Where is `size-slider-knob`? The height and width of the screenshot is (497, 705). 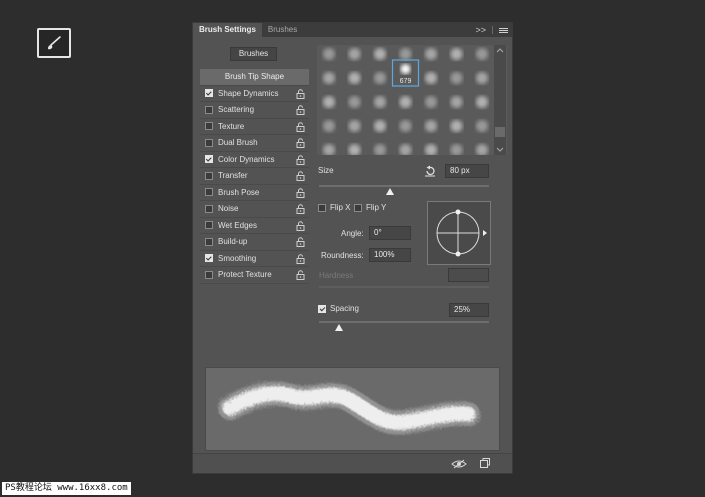 size-slider-knob is located at coordinates (390, 191).